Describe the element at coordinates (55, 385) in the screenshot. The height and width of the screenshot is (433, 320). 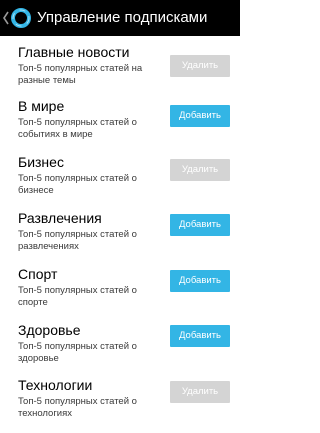
I see `item-title: Технологии` at that location.